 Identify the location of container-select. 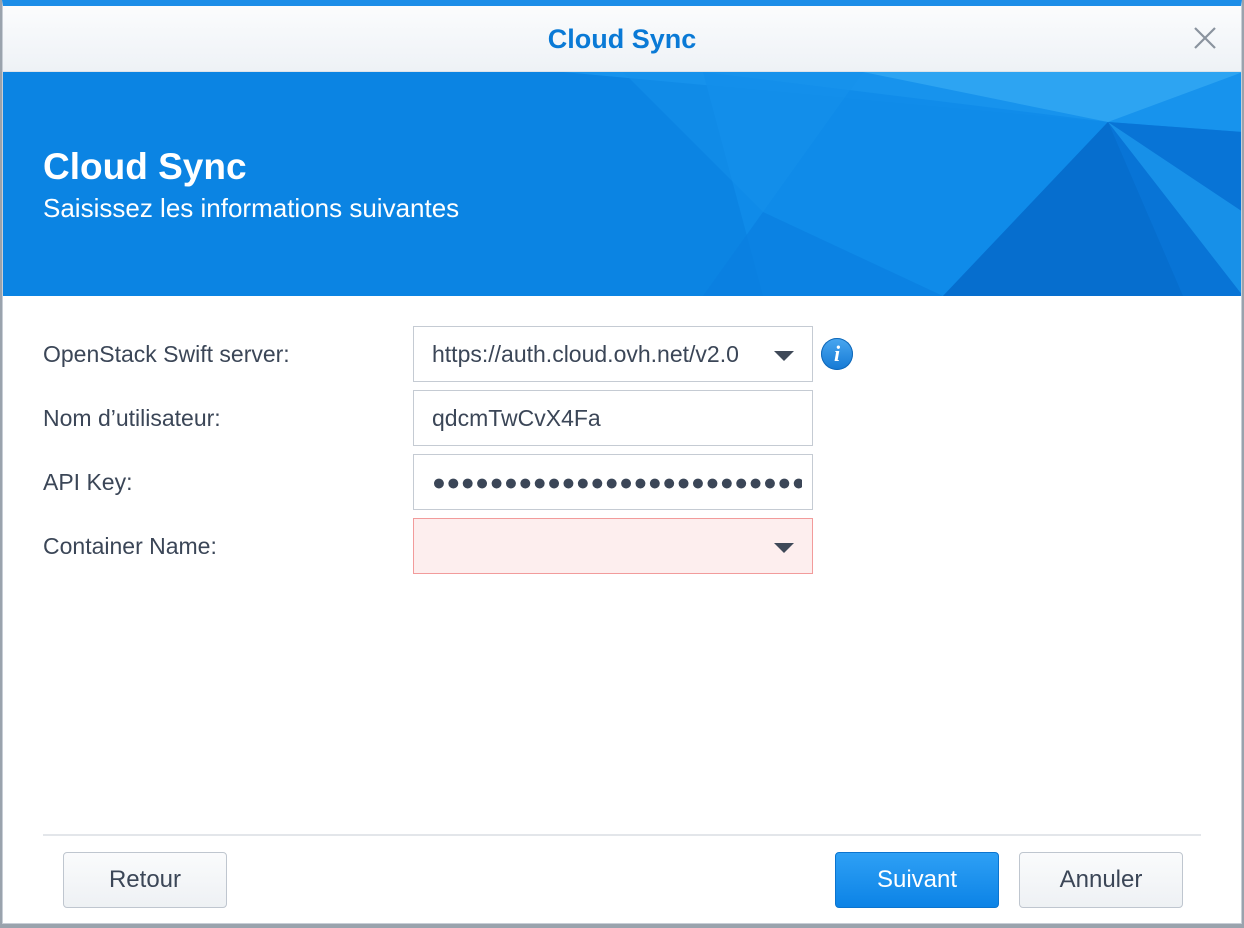
(613, 546).